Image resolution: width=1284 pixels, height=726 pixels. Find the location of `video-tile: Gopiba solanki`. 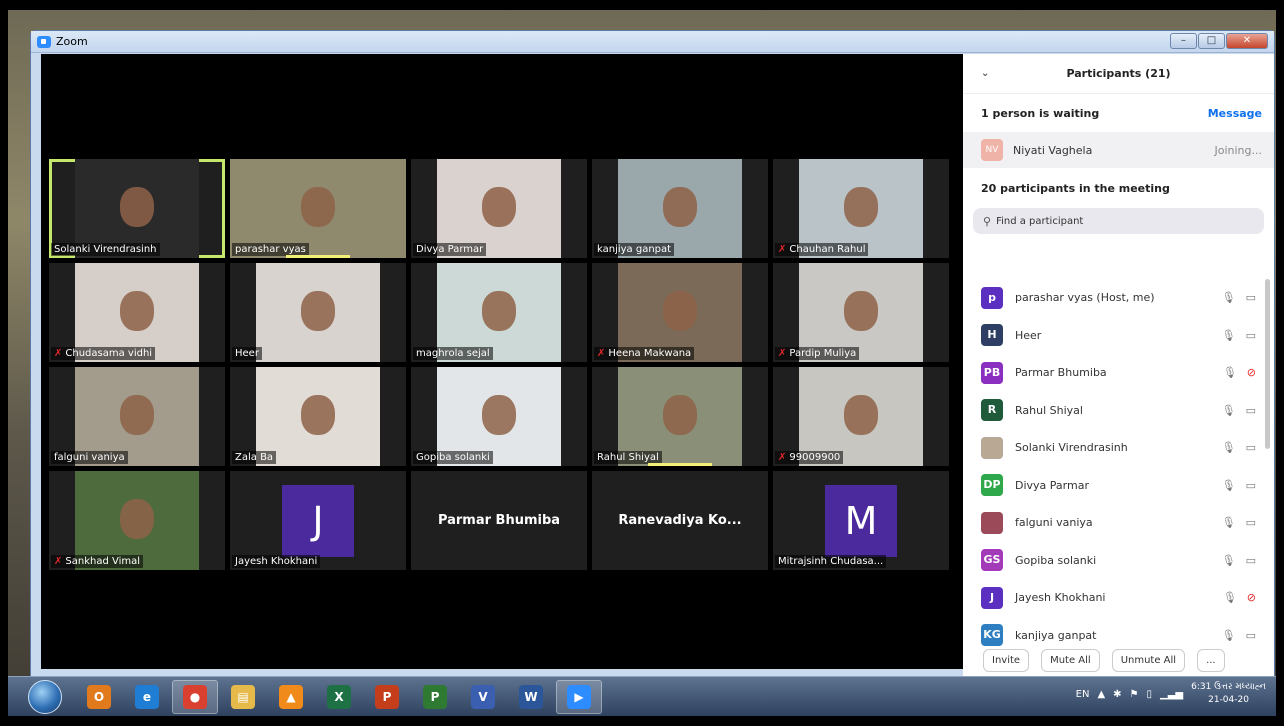

video-tile: Gopiba solanki is located at coordinates (499, 416).